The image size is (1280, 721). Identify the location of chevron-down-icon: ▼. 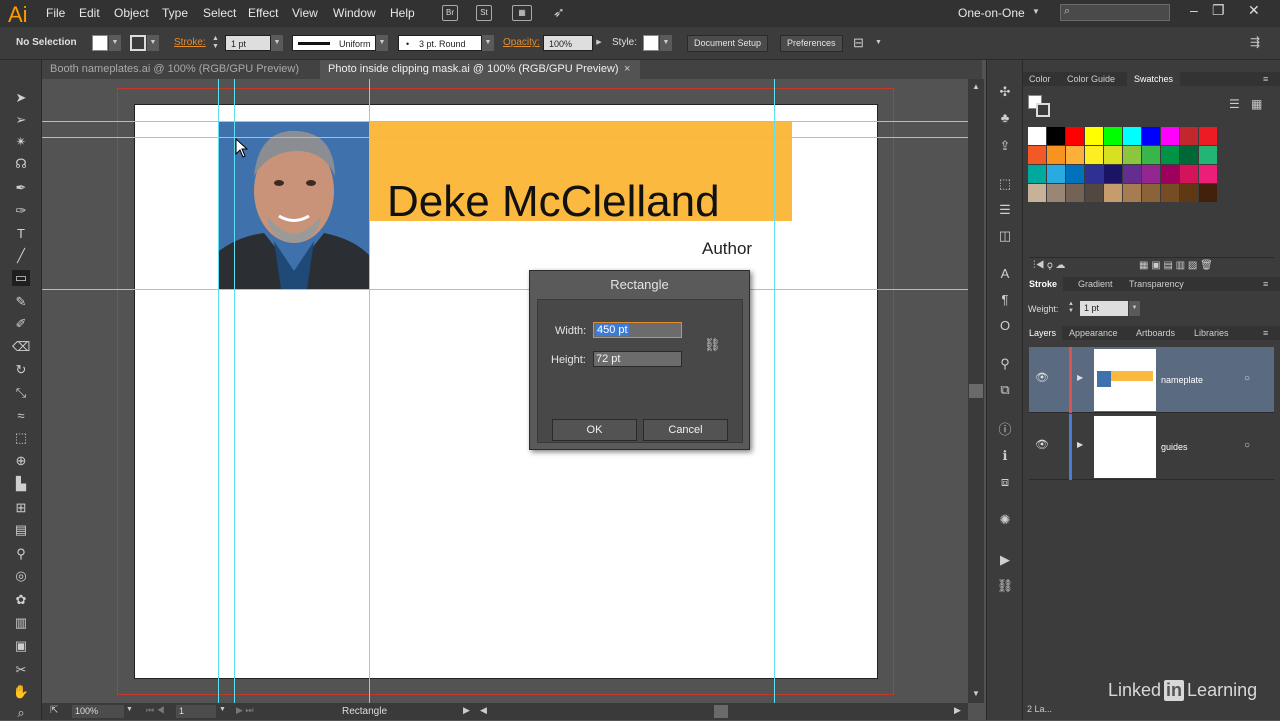
(878, 42).